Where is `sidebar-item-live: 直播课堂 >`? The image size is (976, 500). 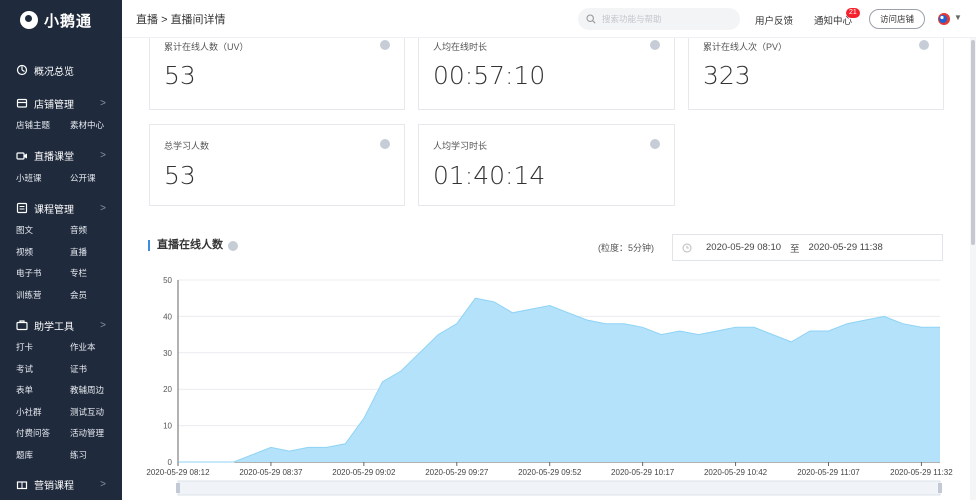
sidebar-item-live: 直播课堂 > is located at coordinates (61, 156).